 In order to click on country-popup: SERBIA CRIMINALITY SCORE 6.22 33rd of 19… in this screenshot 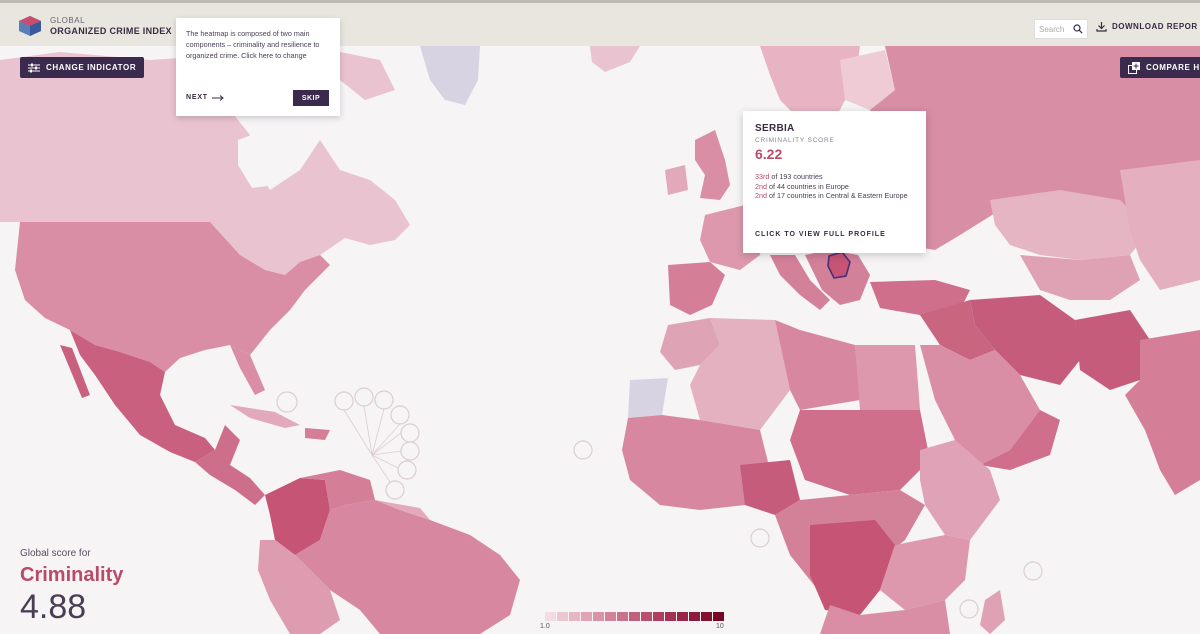, I will do `click(834, 182)`.